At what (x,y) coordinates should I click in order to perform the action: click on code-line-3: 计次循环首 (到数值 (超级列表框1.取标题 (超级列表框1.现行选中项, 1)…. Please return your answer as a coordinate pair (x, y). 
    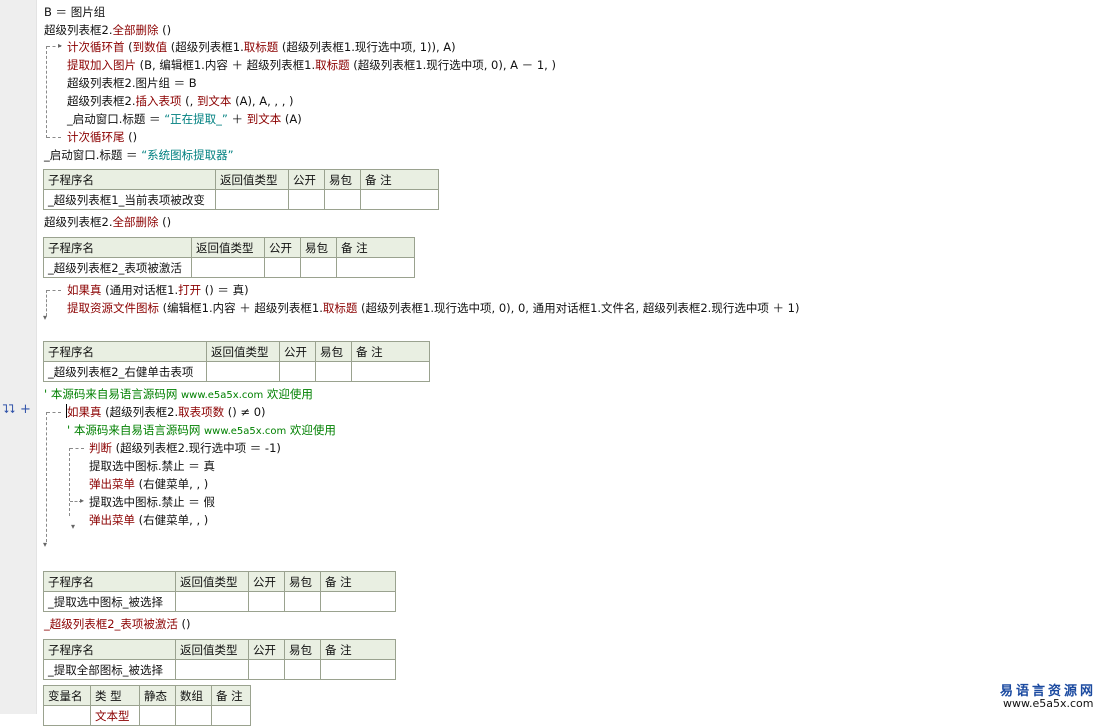
    Looking at the image, I should click on (261, 47).